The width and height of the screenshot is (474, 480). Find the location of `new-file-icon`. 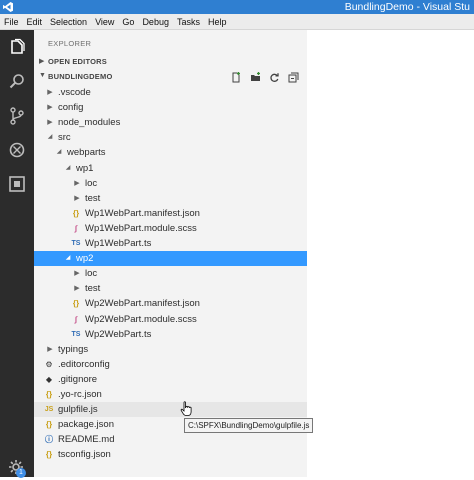

new-file-icon is located at coordinates (236, 77).